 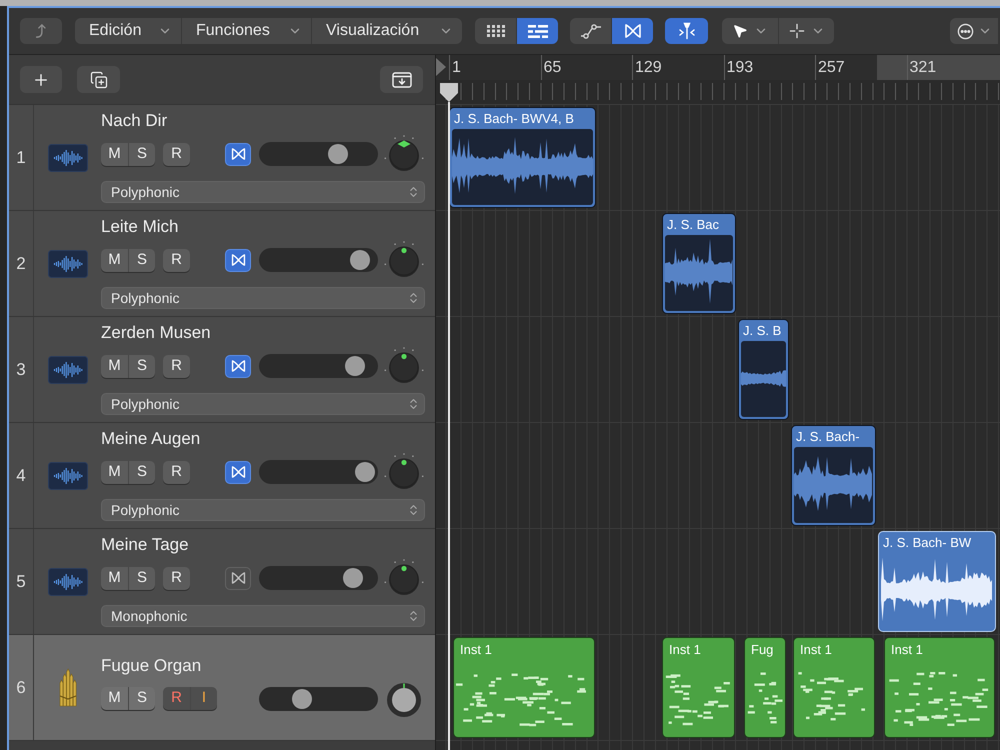 I want to click on pan-knob, so click(x=404, y=154).